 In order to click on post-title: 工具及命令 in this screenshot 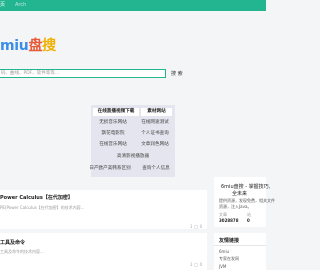, I will do `click(12, 242)`.